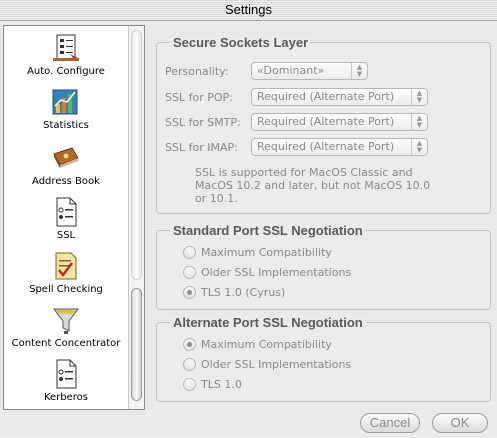  Describe the element at coordinates (66, 235) in the screenshot. I see `sidebar-item-label: SSL` at that location.